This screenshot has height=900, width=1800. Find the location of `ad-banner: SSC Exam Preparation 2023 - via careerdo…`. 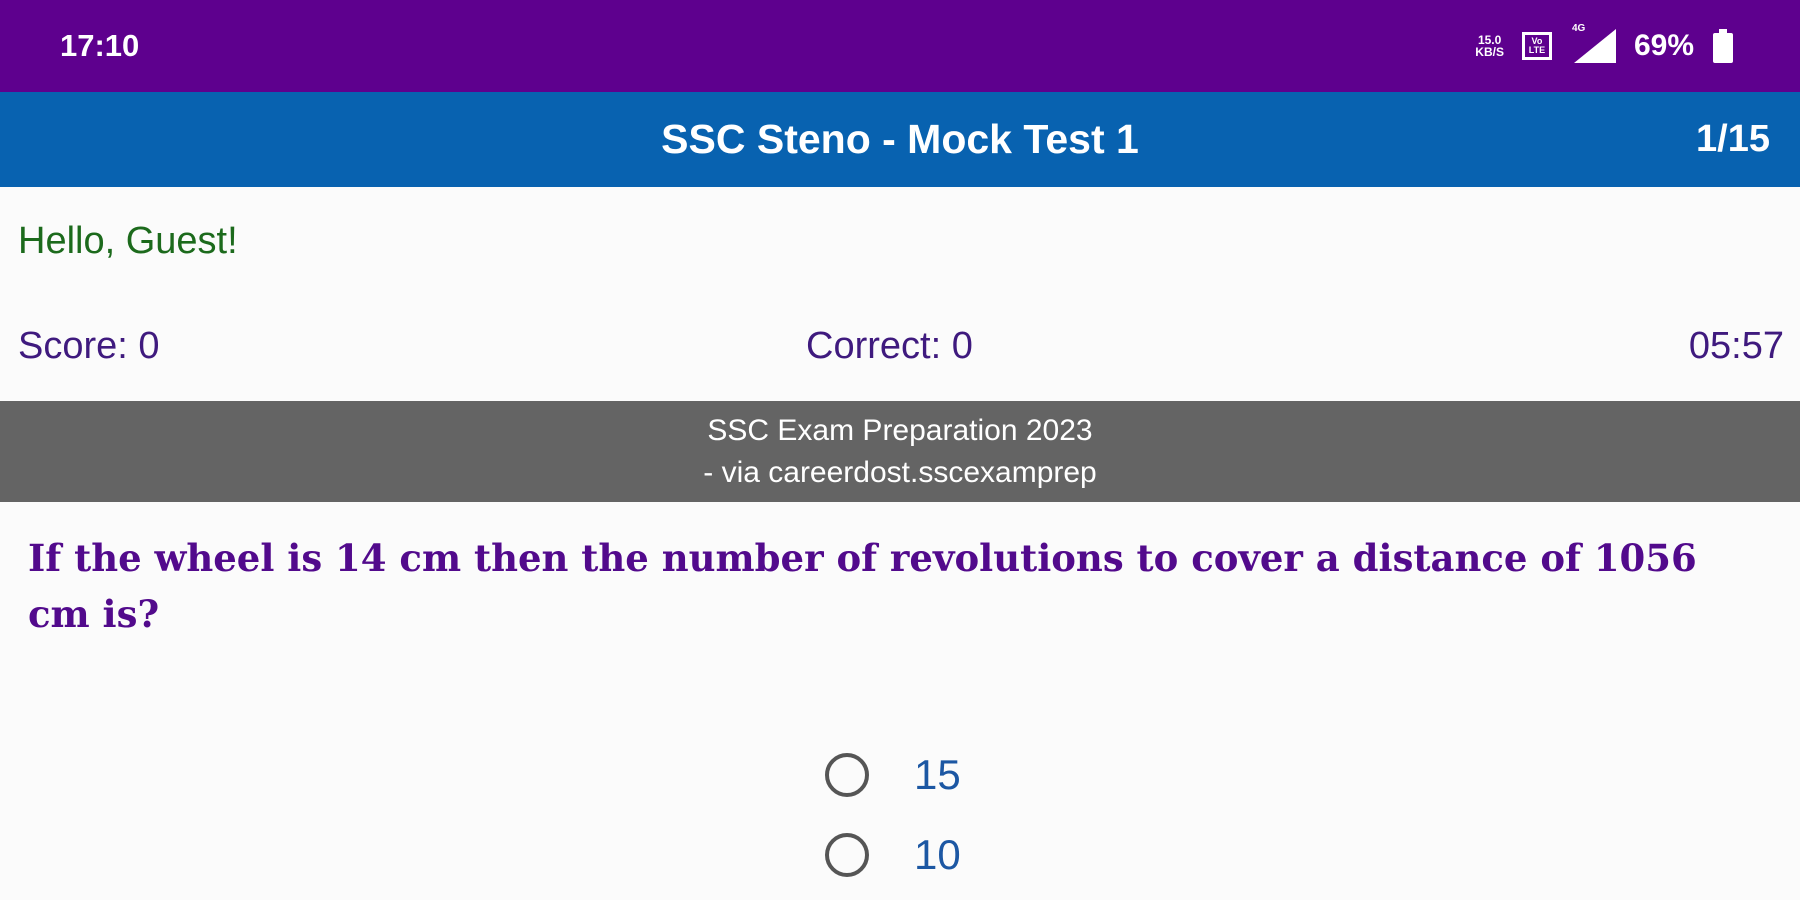

ad-banner: SSC Exam Preparation 2023 - via careerdo… is located at coordinates (900, 451).